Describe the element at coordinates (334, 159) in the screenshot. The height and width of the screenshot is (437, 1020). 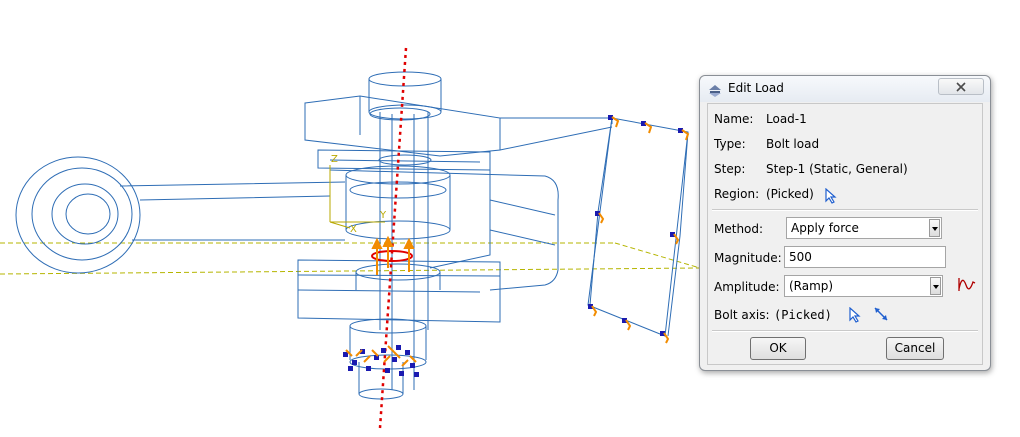
I see `triad-z-label: Z` at that location.